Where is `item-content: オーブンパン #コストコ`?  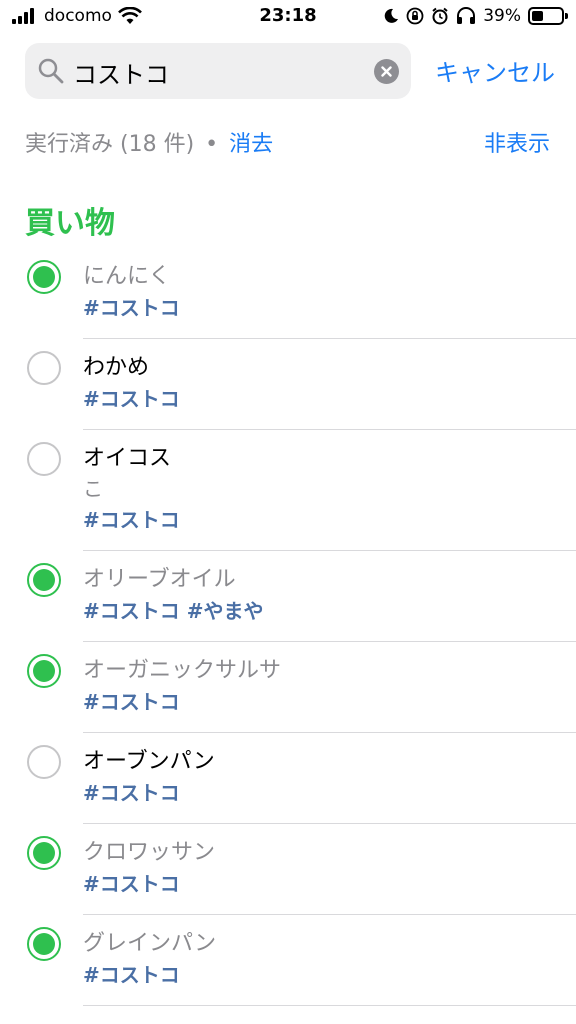 item-content: オーブンパン #コストコ is located at coordinates (329, 778).